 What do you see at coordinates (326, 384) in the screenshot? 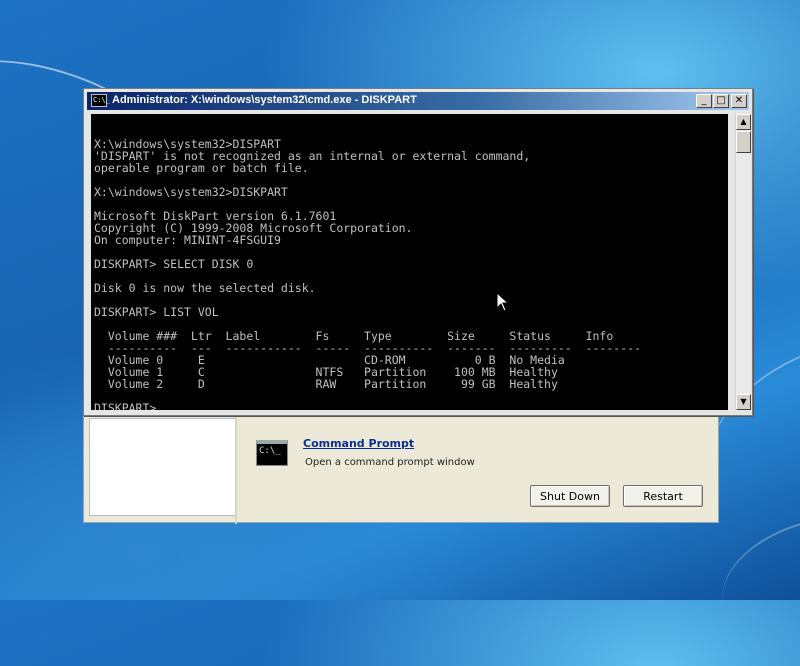
I see `console-line: Volume 2 D RAW Partition 99 GB Healthy` at bounding box center [326, 384].